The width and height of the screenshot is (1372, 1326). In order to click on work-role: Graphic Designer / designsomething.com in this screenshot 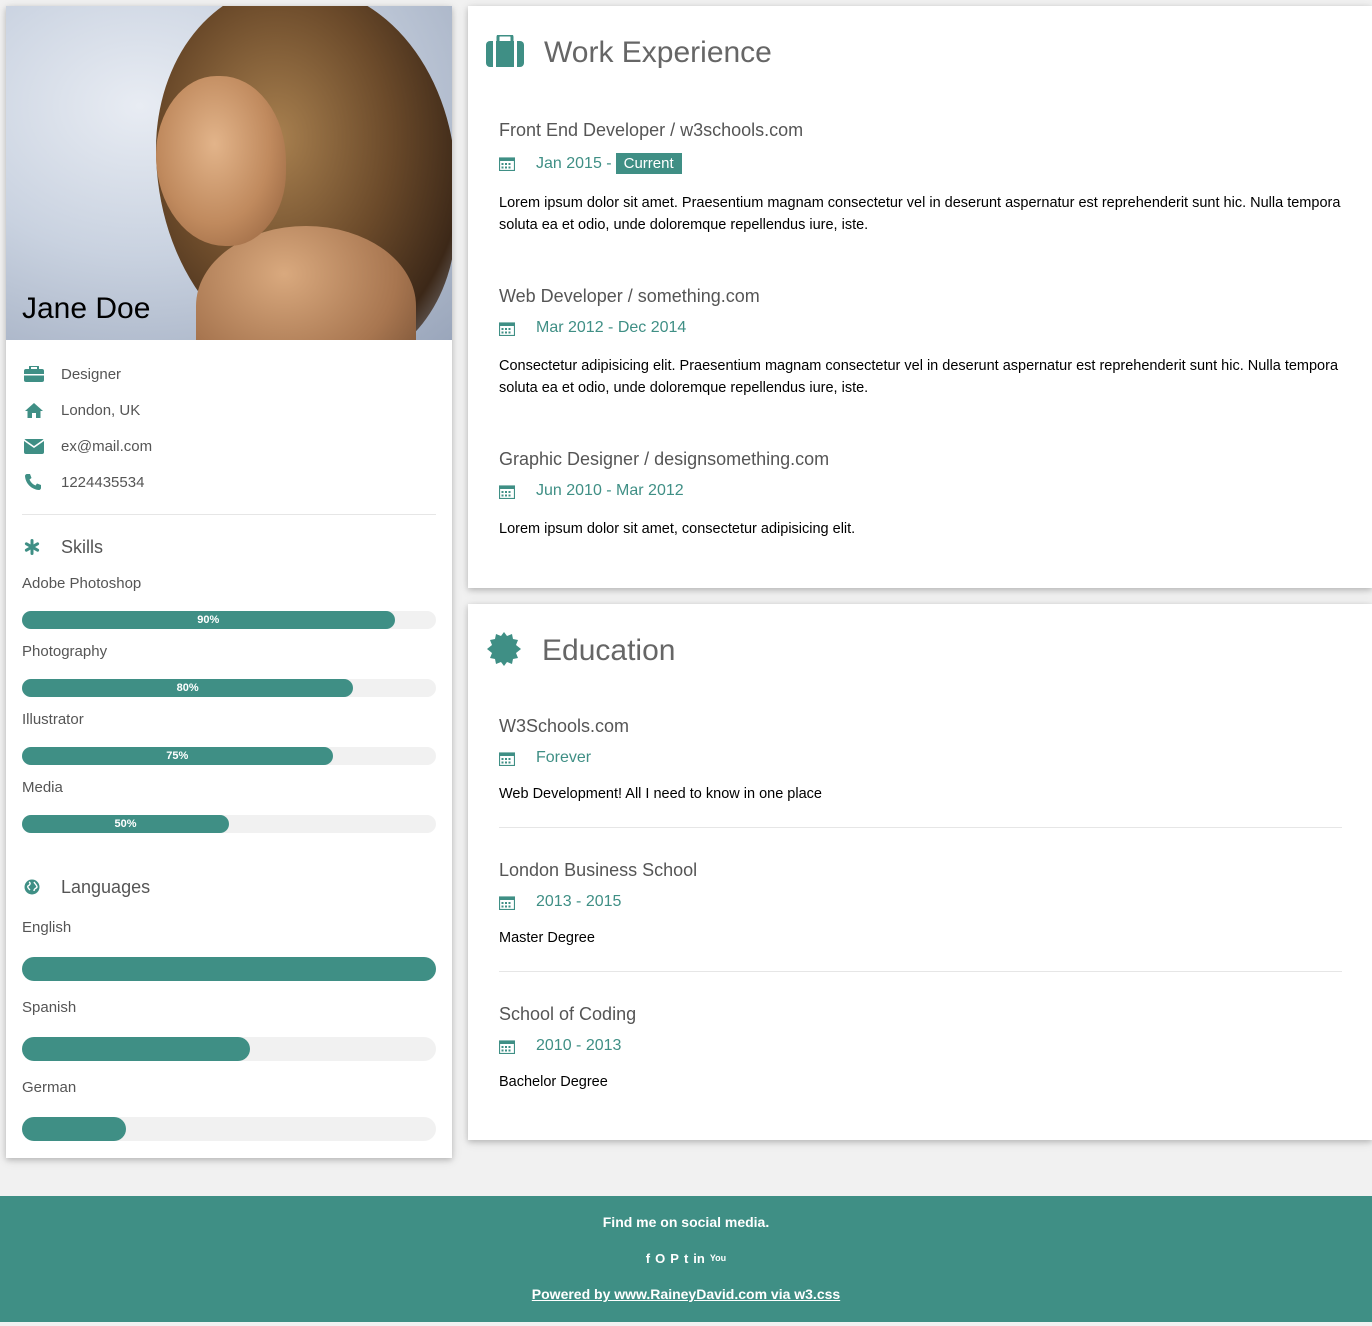, I will do `click(664, 459)`.